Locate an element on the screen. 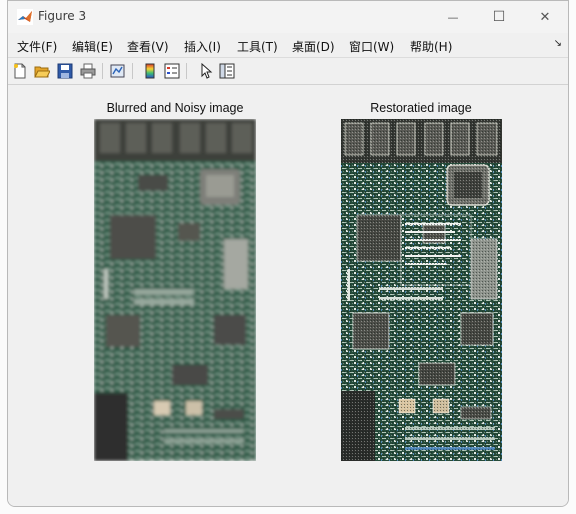 This screenshot has height=514, width=576. menu-overflow-arrow-icon: ↘ is located at coordinates (558, 43).